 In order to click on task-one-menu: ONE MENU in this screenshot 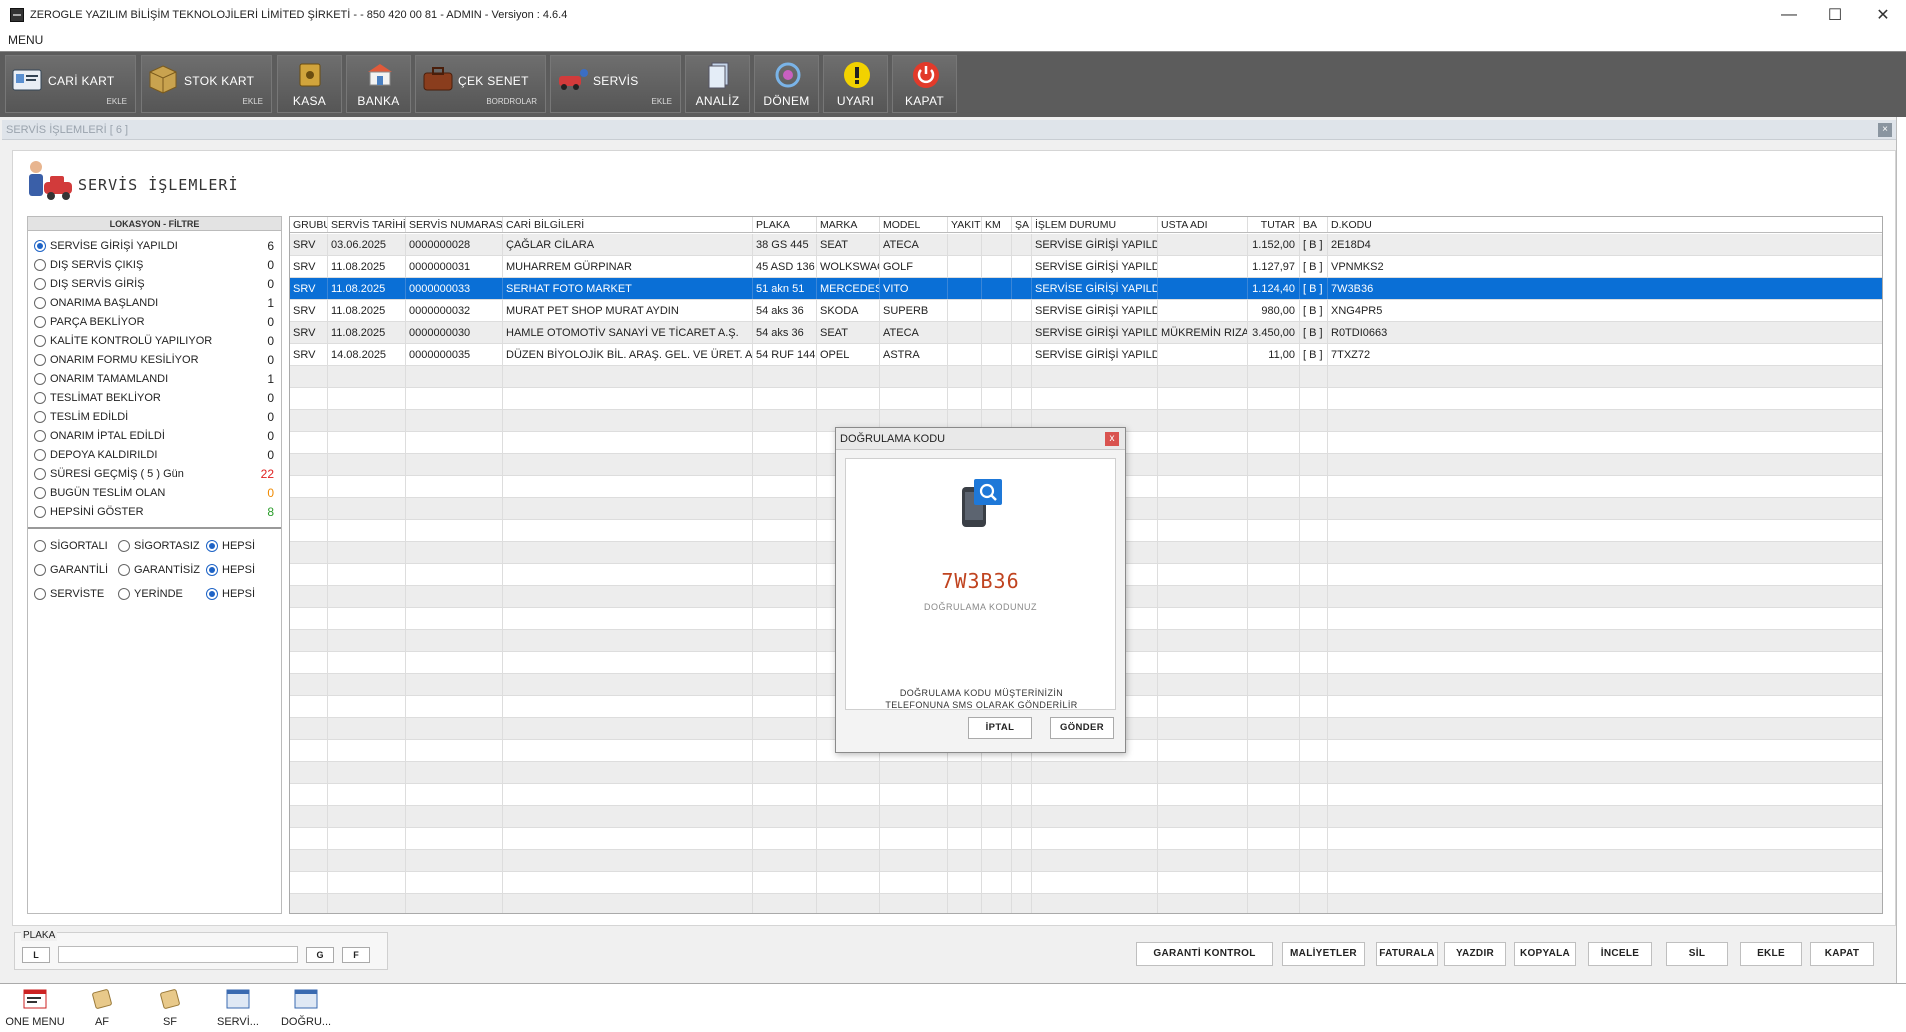, I will do `click(35, 1009)`.